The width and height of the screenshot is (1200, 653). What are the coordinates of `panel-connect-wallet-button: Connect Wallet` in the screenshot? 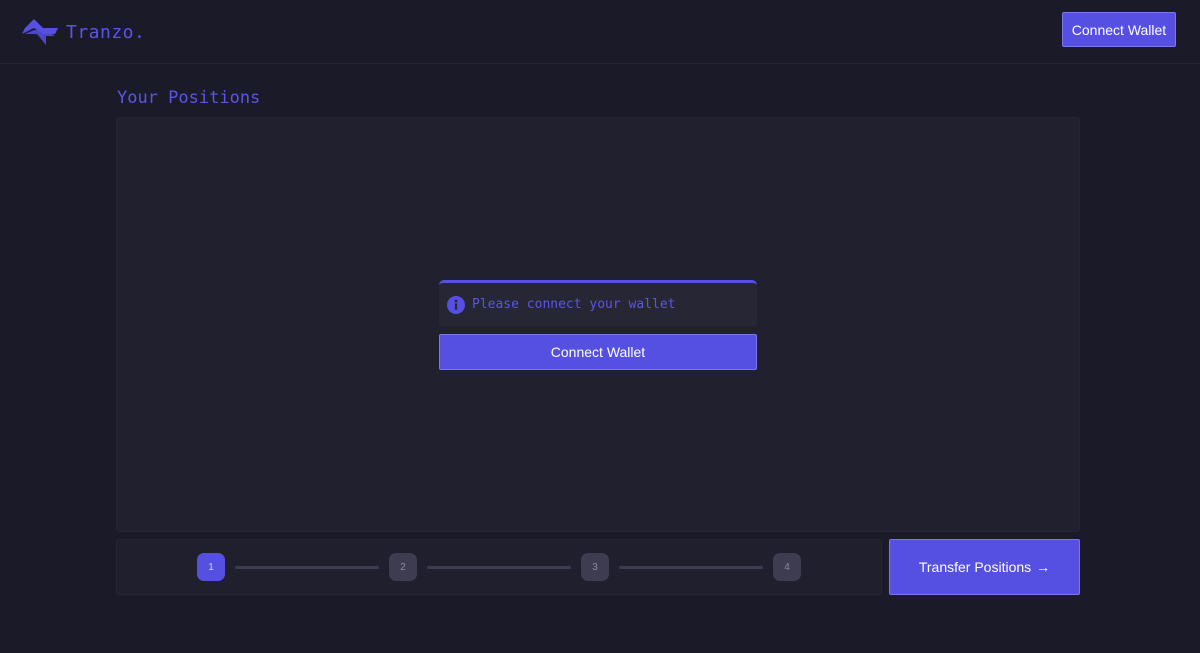 It's located at (598, 352).